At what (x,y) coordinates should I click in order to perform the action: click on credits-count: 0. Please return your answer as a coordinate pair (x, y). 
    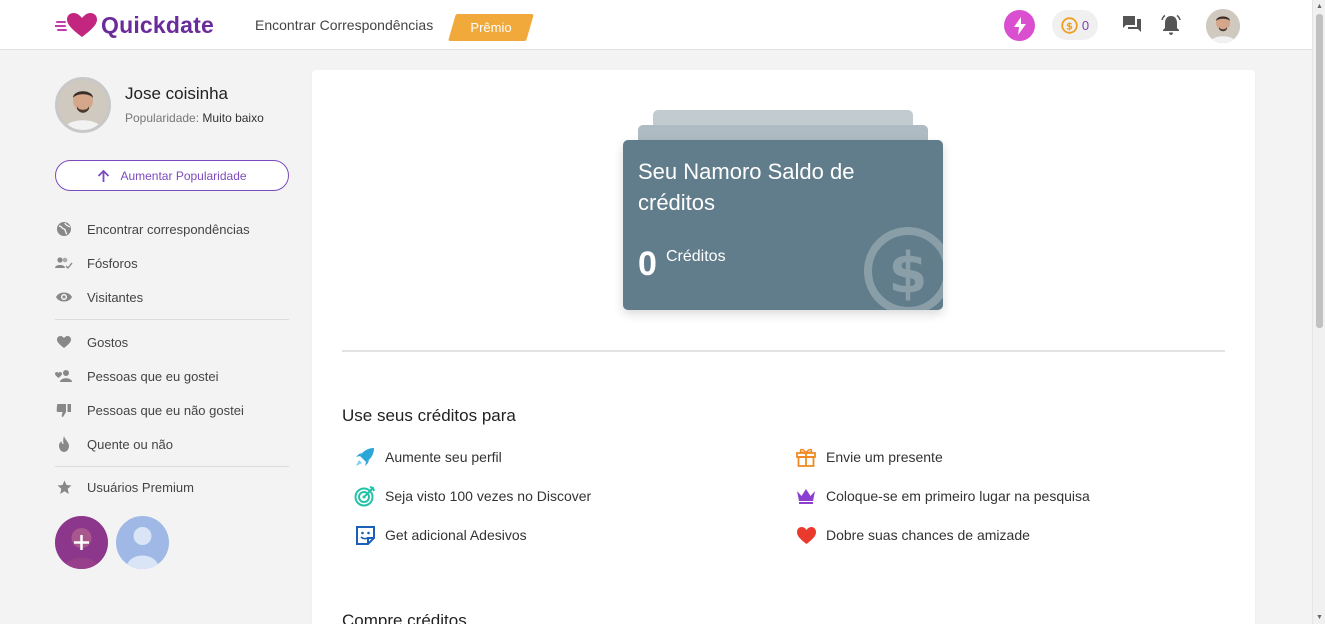
    Looking at the image, I should click on (1085, 25).